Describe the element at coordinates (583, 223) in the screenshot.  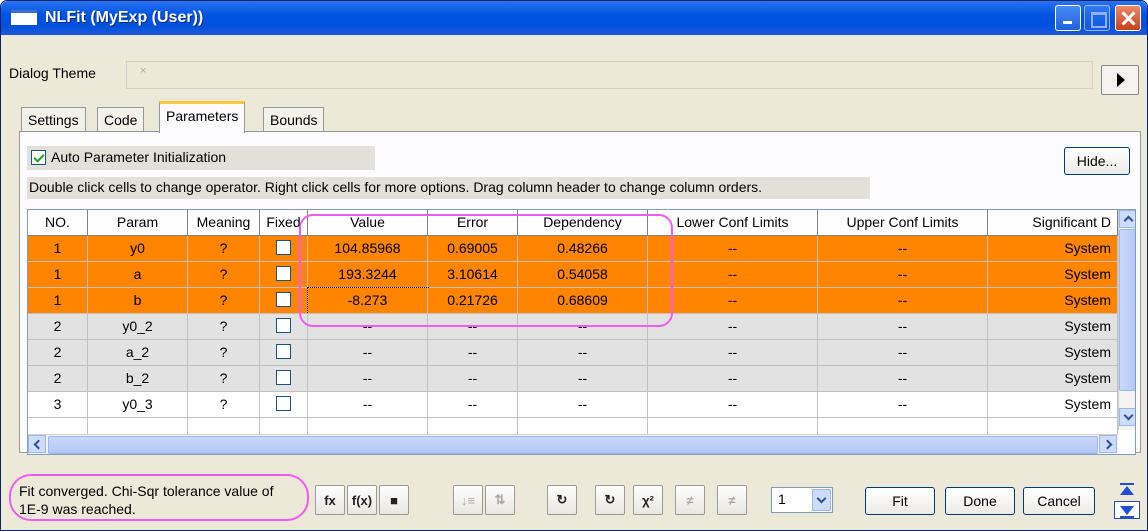
I see `column-header: Dependency` at that location.